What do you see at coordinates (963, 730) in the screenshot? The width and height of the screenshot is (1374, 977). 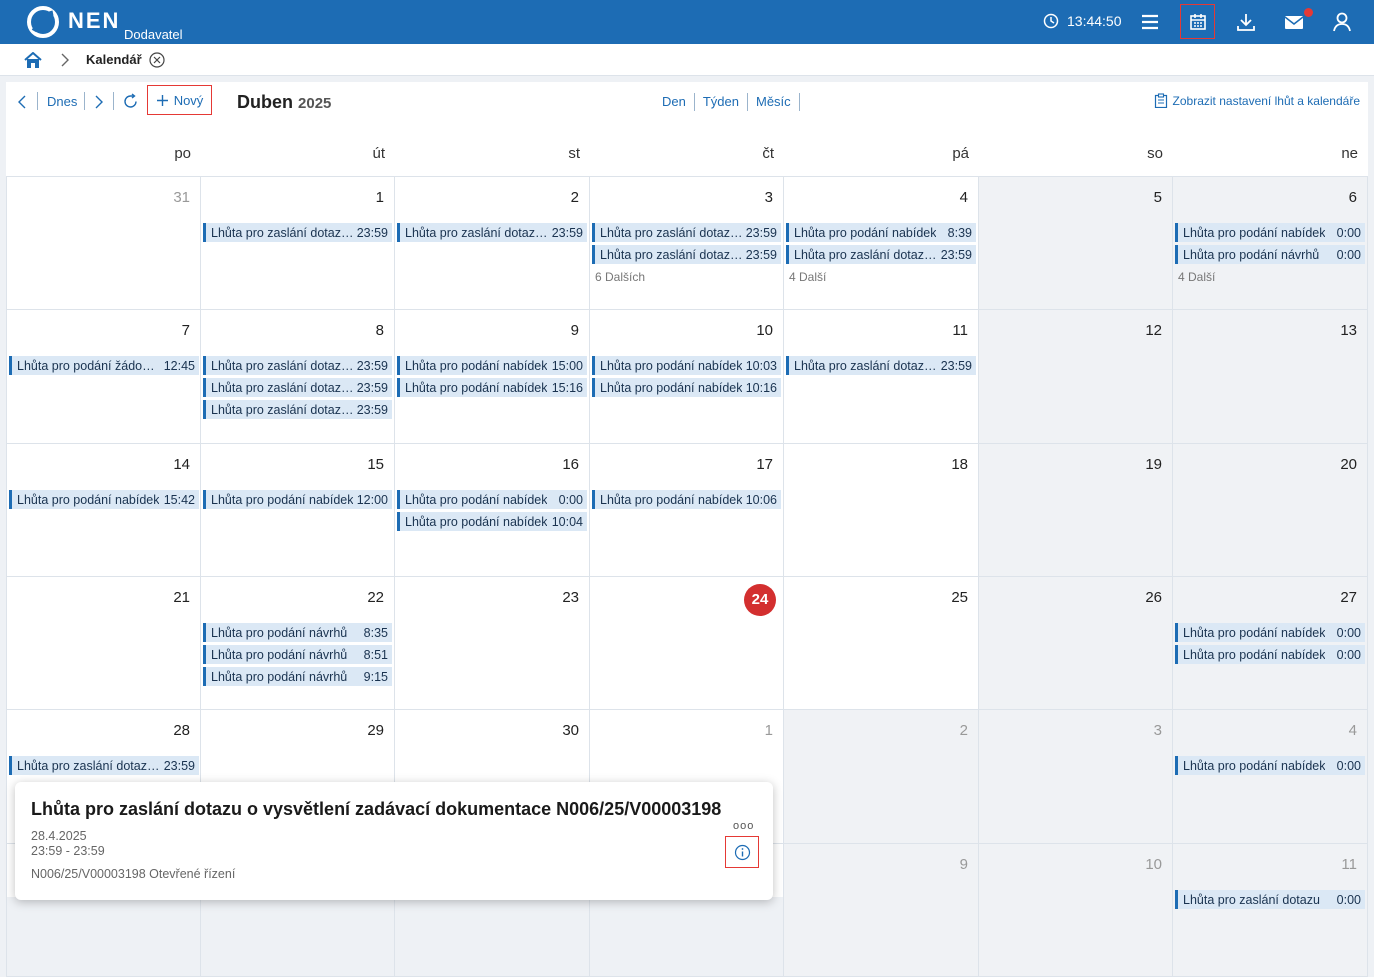 I see `day-number: 2` at bounding box center [963, 730].